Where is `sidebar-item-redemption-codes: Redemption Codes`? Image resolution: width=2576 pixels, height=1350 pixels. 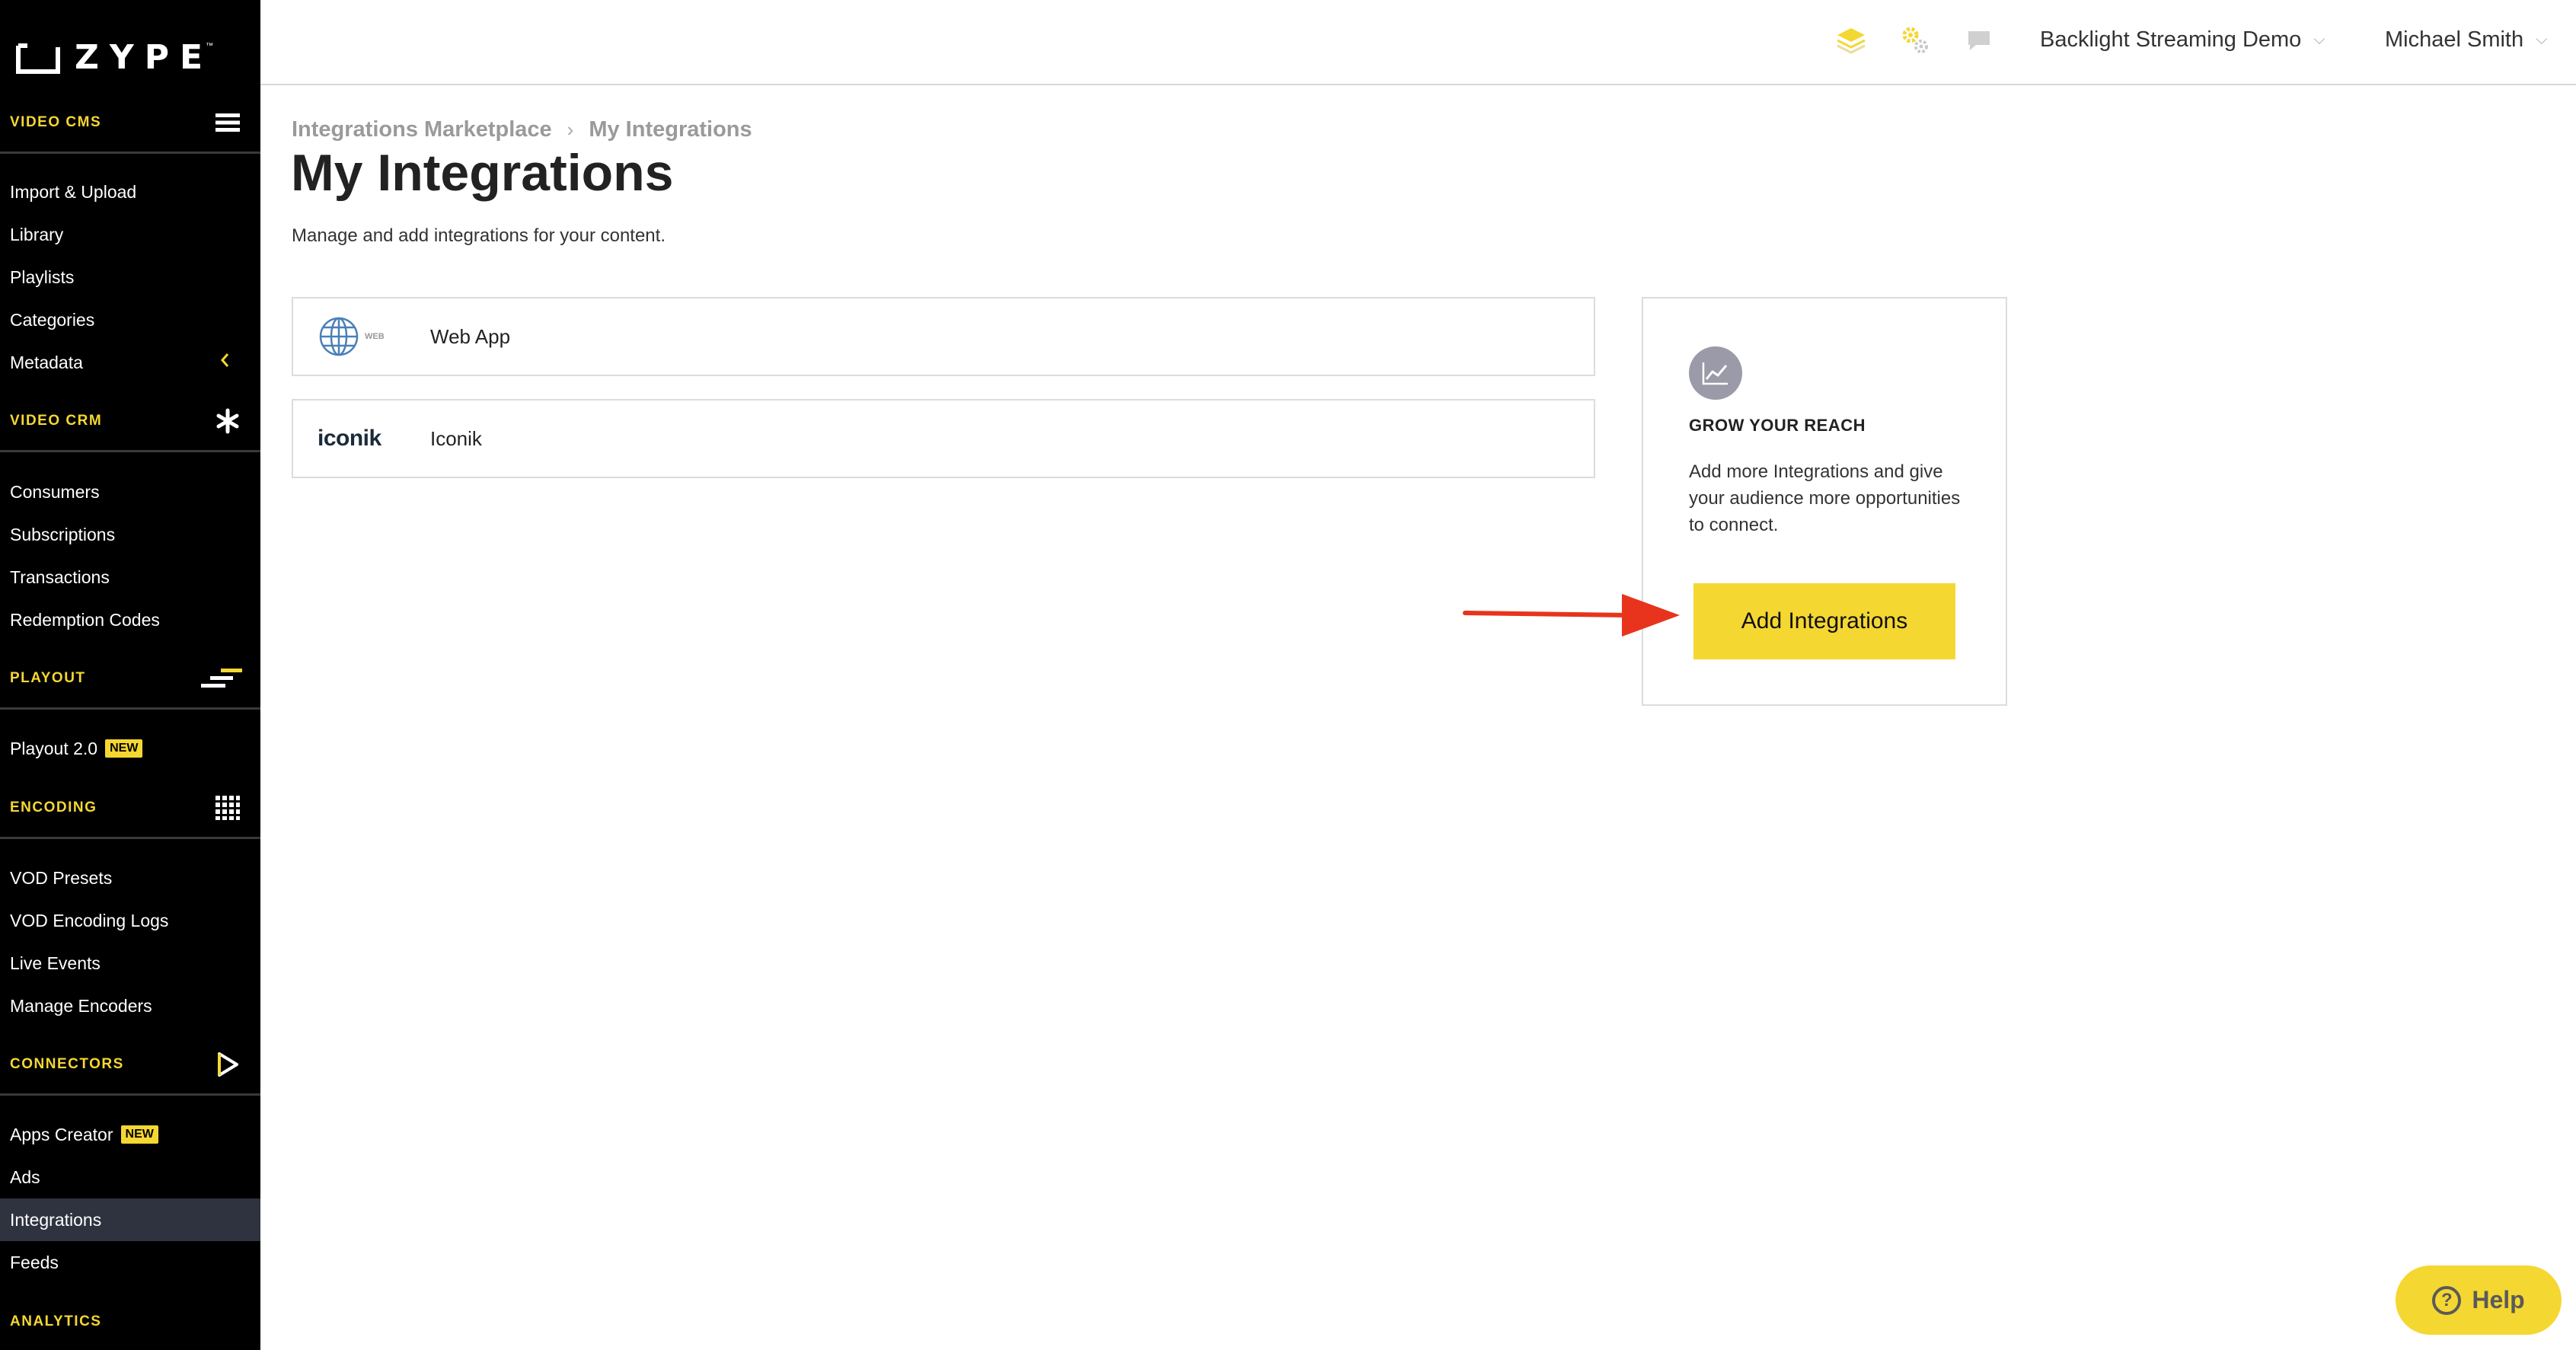
sidebar-item-redemption-codes: Redemption Codes is located at coordinates (130, 619).